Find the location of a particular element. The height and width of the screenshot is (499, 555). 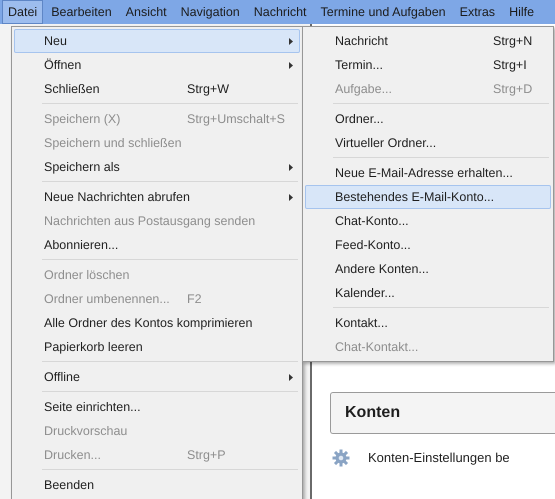

shortcut-text: Strg+D is located at coordinates (512, 89).